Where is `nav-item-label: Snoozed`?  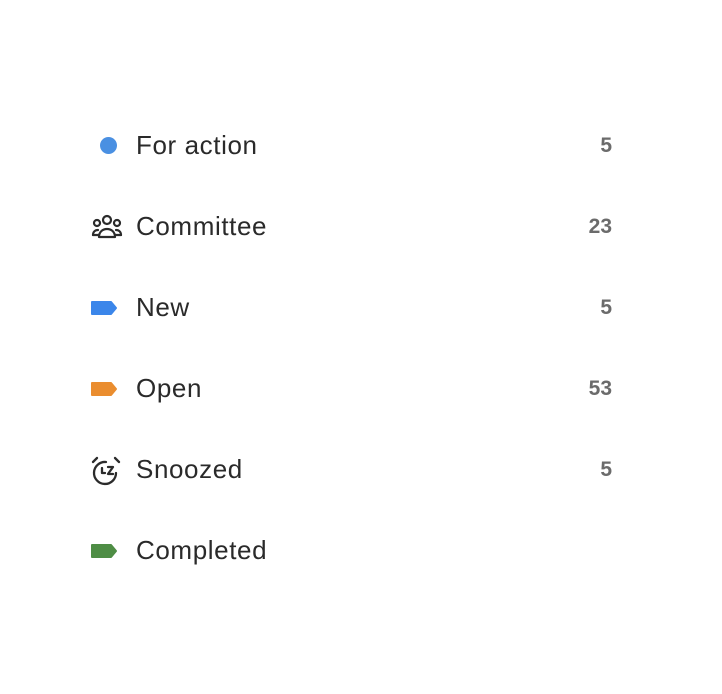 nav-item-label: Snoozed is located at coordinates (189, 469).